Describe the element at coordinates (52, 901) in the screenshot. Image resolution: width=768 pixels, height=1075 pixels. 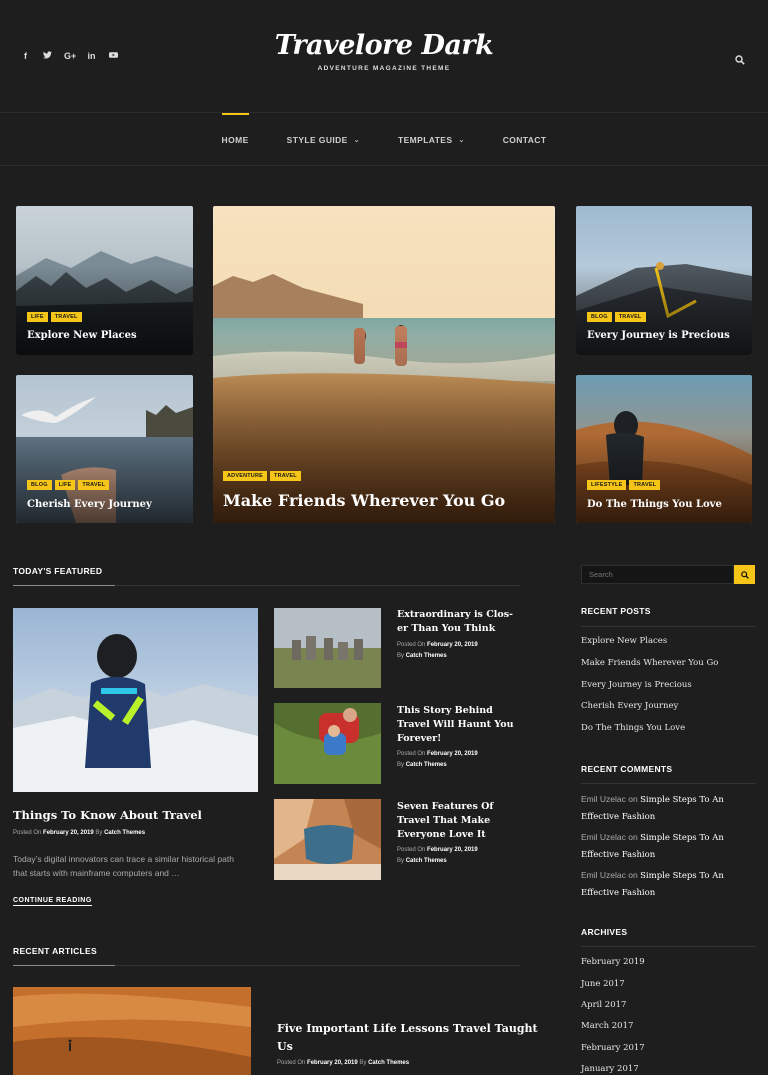
I see `continue-reading-link: CONTINUE READING` at that location.